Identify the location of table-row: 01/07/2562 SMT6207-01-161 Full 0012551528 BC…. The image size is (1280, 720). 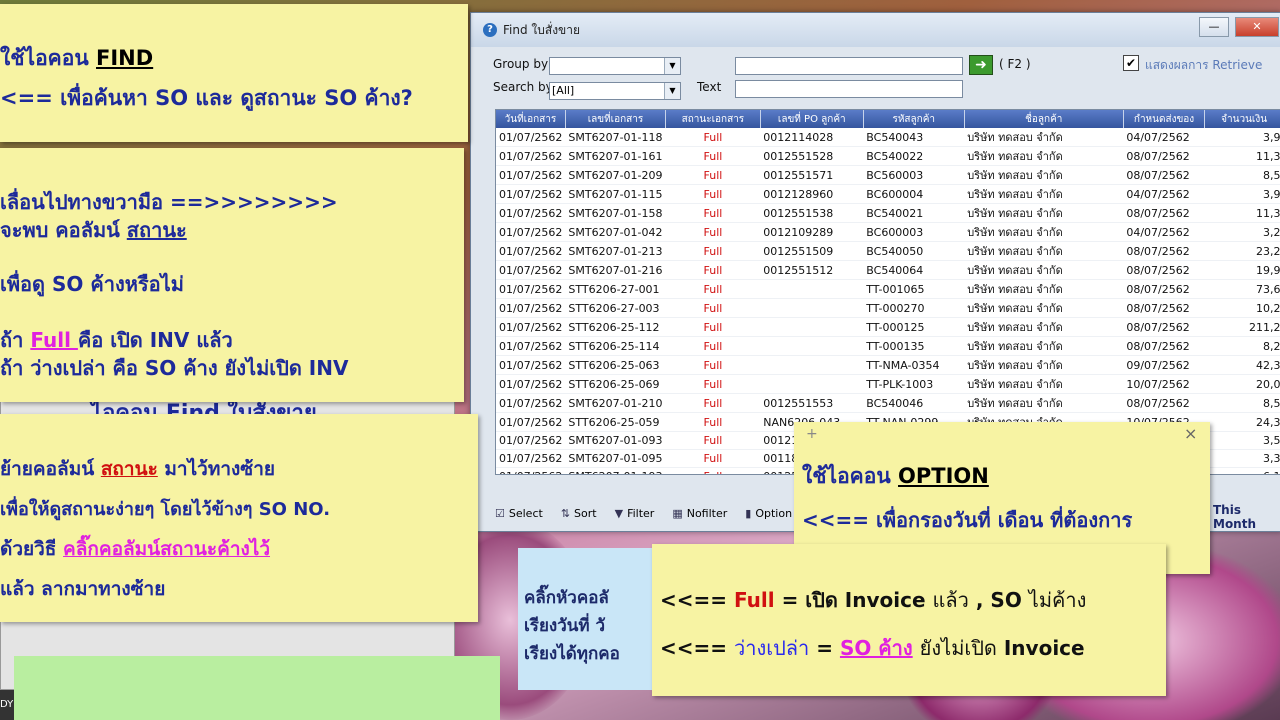
(888, 156).